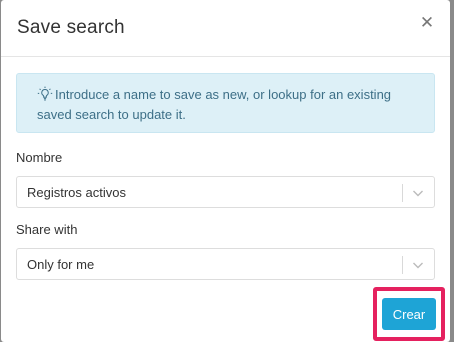 The width and height of the screenshot is (454, 342). What do you see at coordinates (76, 192) in the screenshot?
I see `name-select-value: Registros activos` at bounding box center [76, 192].